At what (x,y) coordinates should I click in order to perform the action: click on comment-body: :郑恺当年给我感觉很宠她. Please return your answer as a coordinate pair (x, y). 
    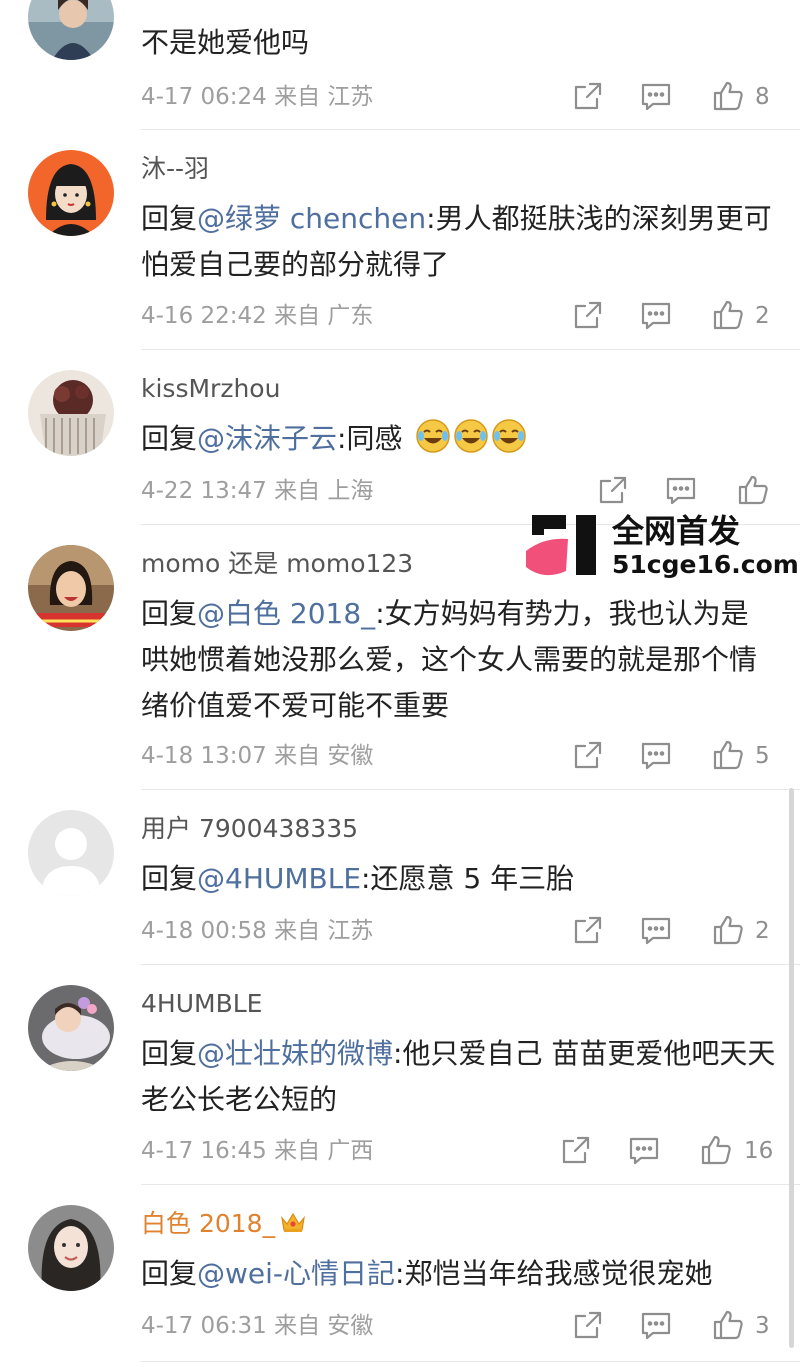
    Looking at the image, I should click on (554, 1273).